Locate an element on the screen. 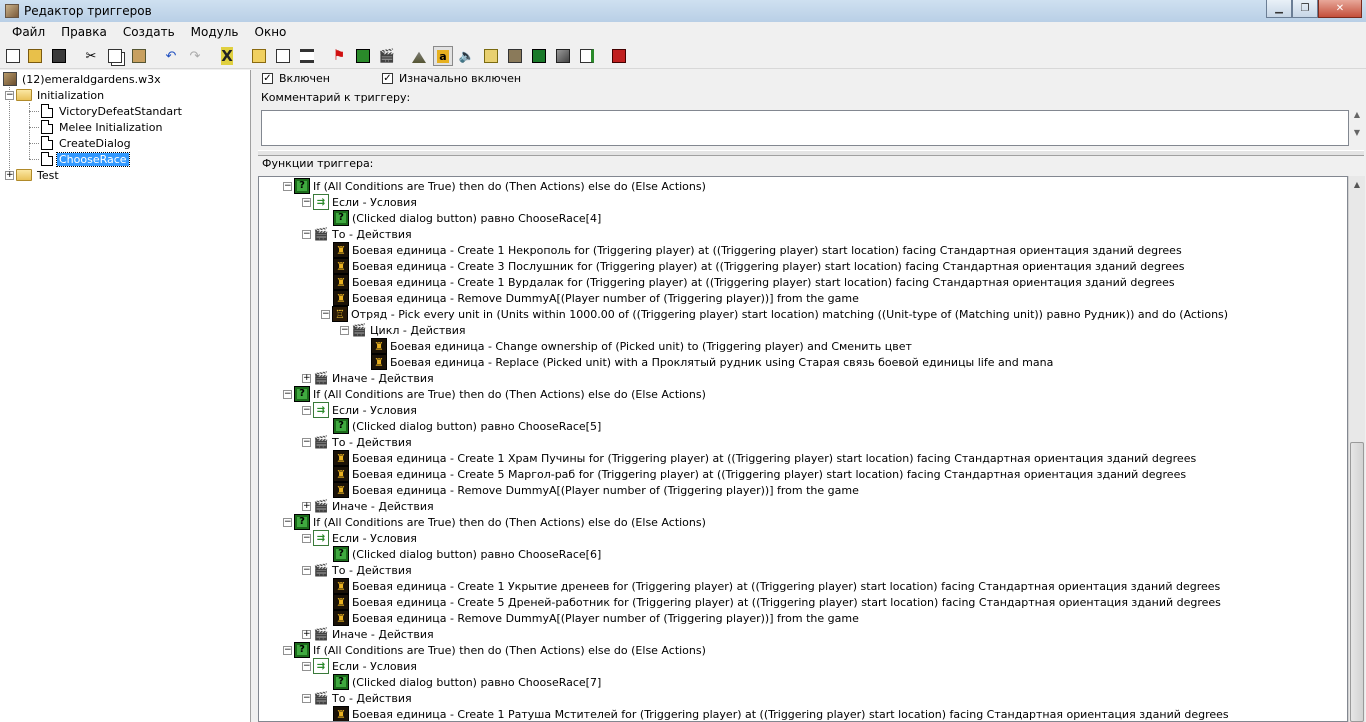  terrain-button is located at coordinates (419, 56).